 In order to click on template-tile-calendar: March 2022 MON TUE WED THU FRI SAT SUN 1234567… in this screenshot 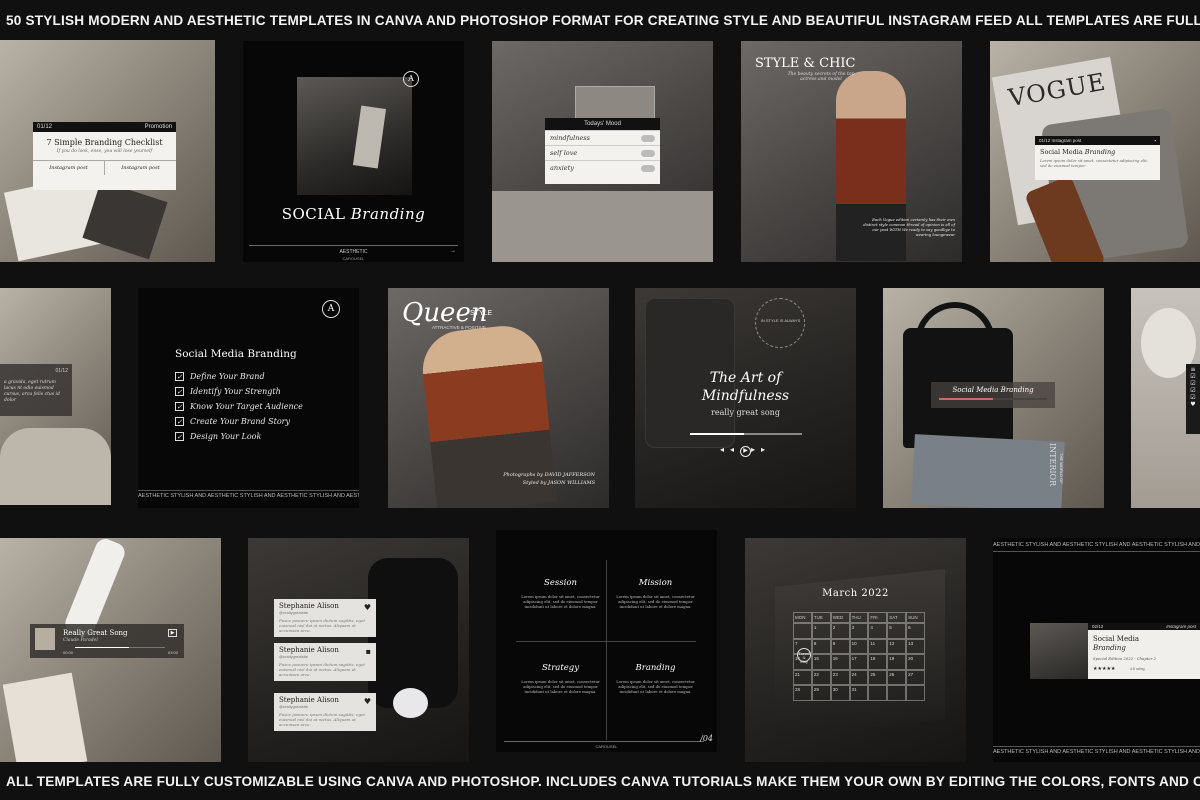, I will do `click(855, 650)`.